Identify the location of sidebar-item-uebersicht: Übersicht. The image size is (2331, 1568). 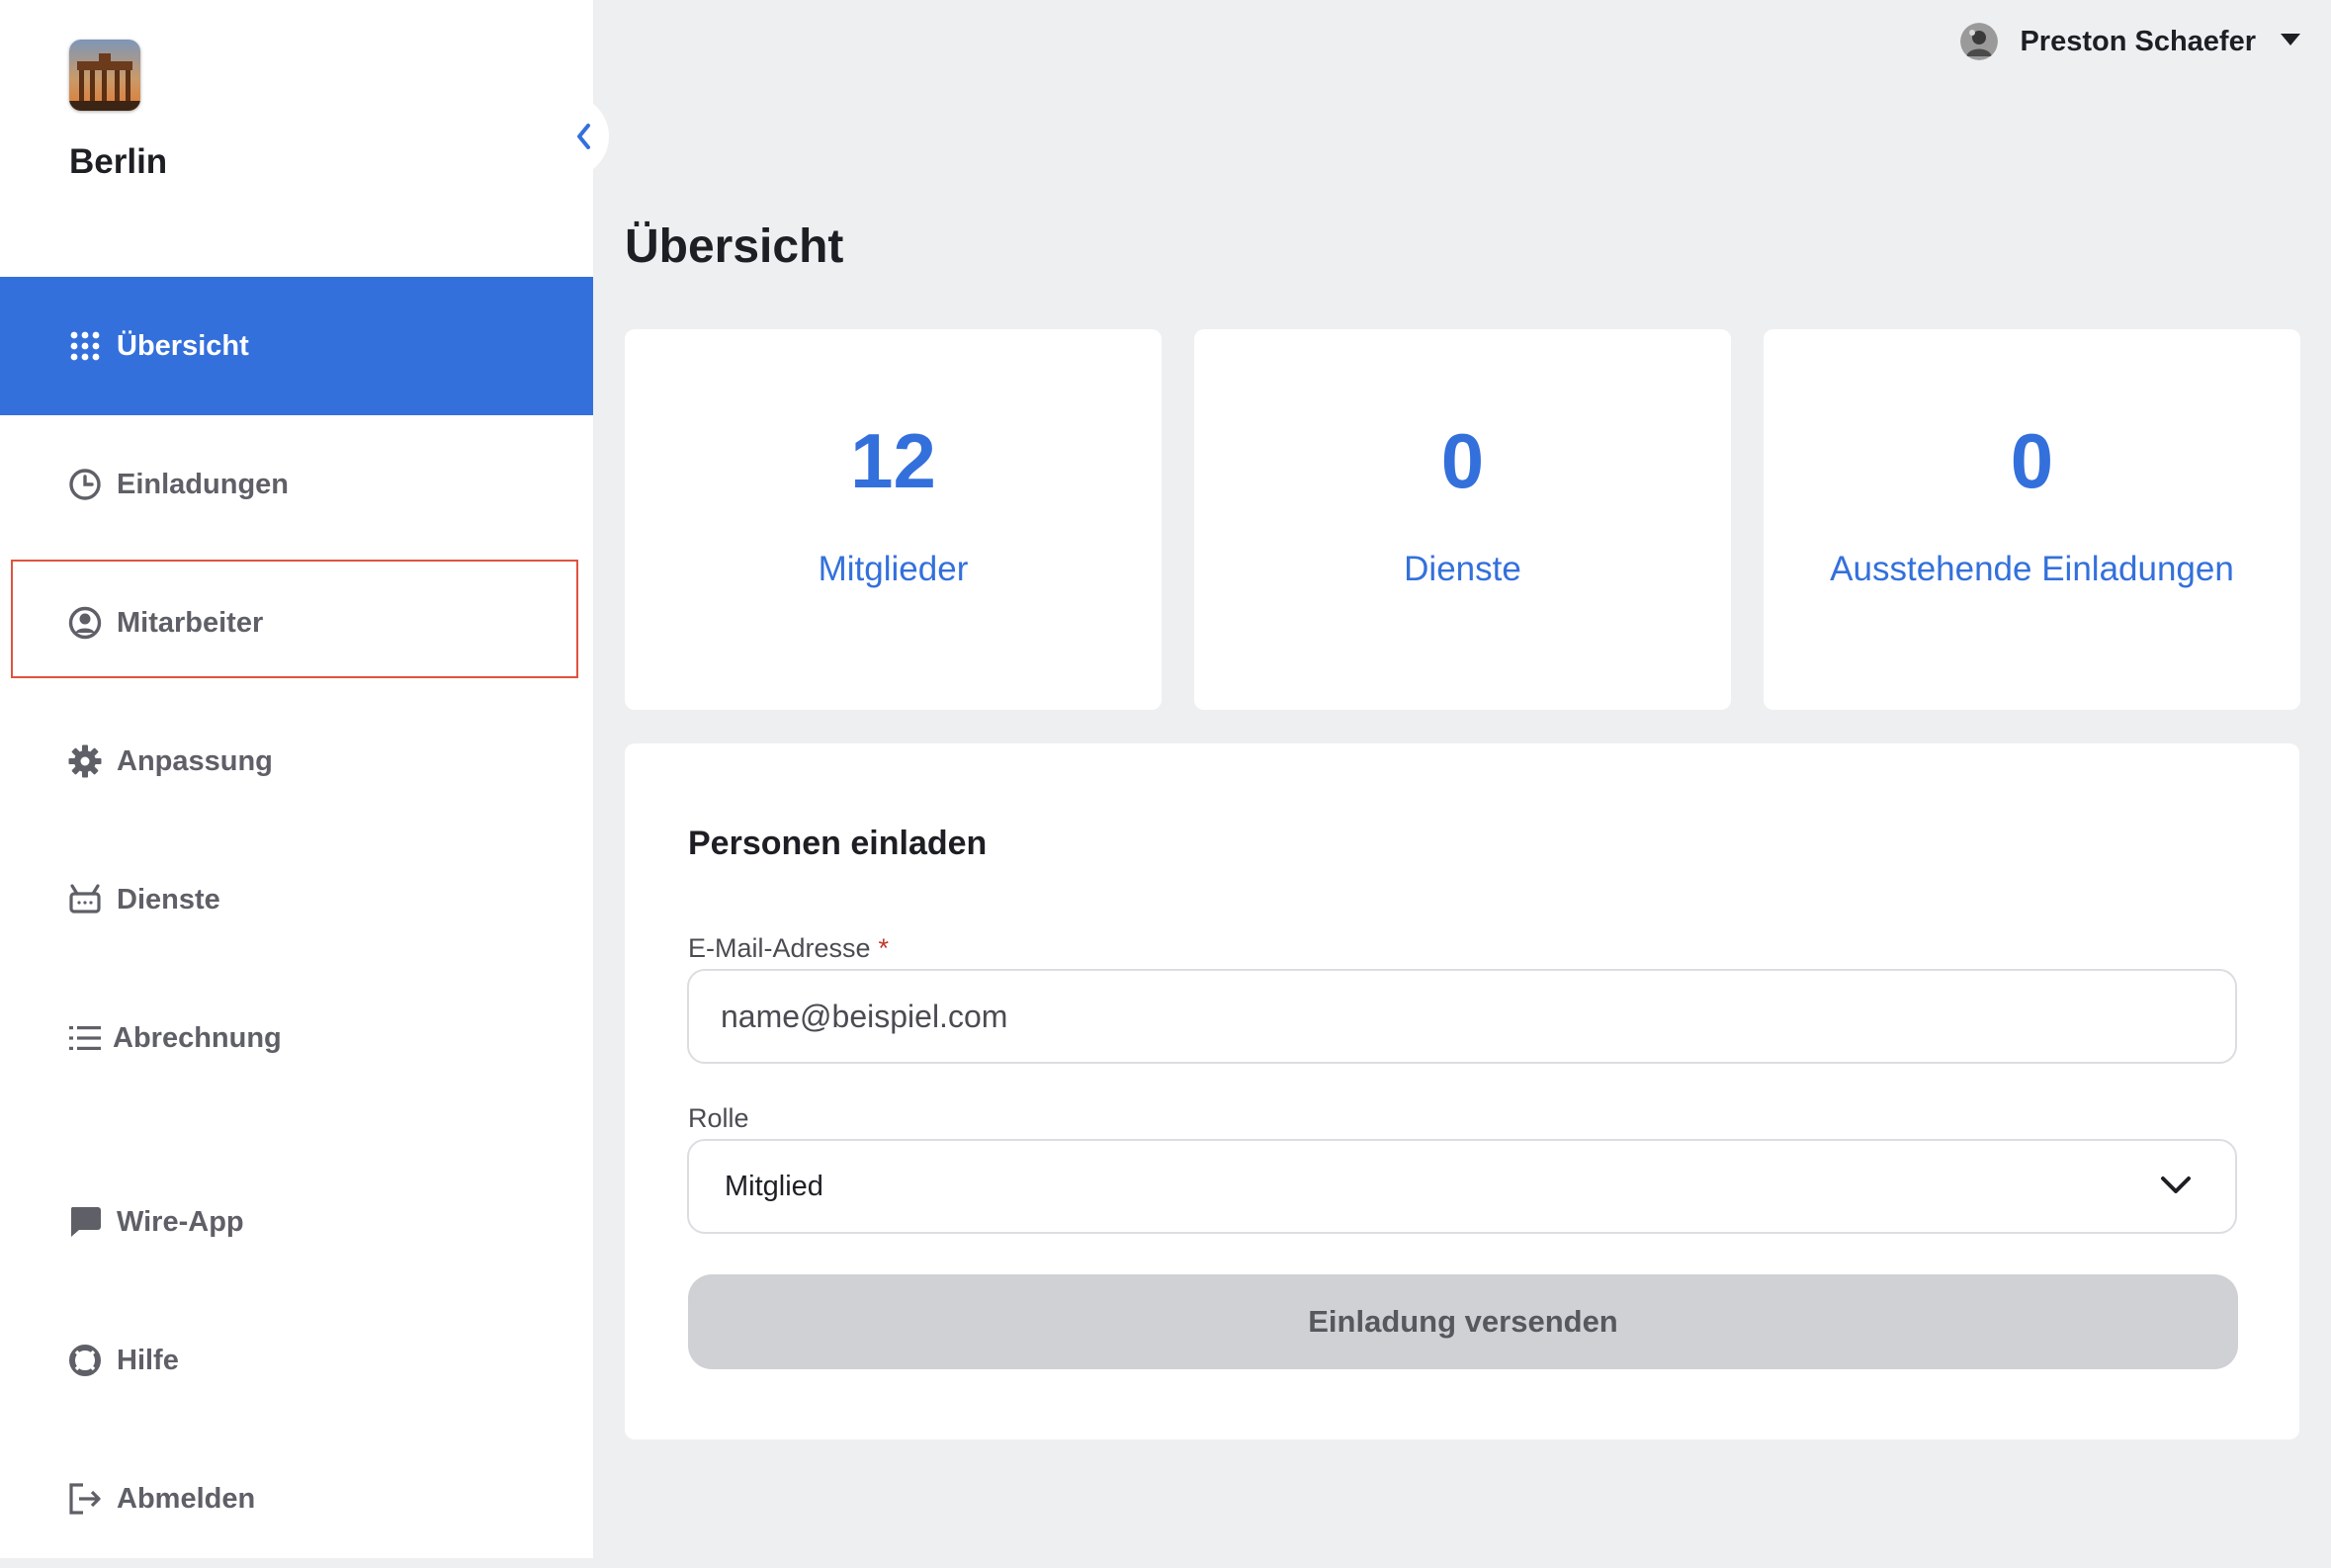
(296, 346).